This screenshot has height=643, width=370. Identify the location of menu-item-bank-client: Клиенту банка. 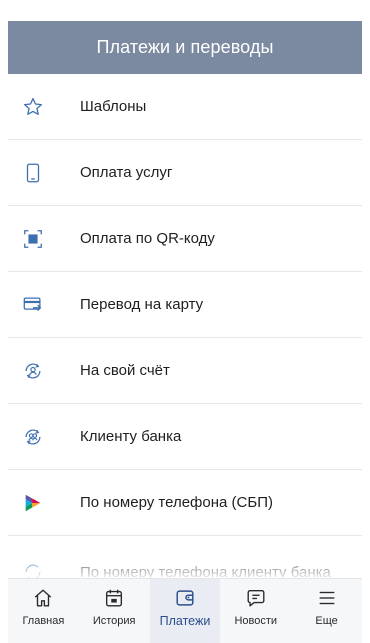
(185, 437).